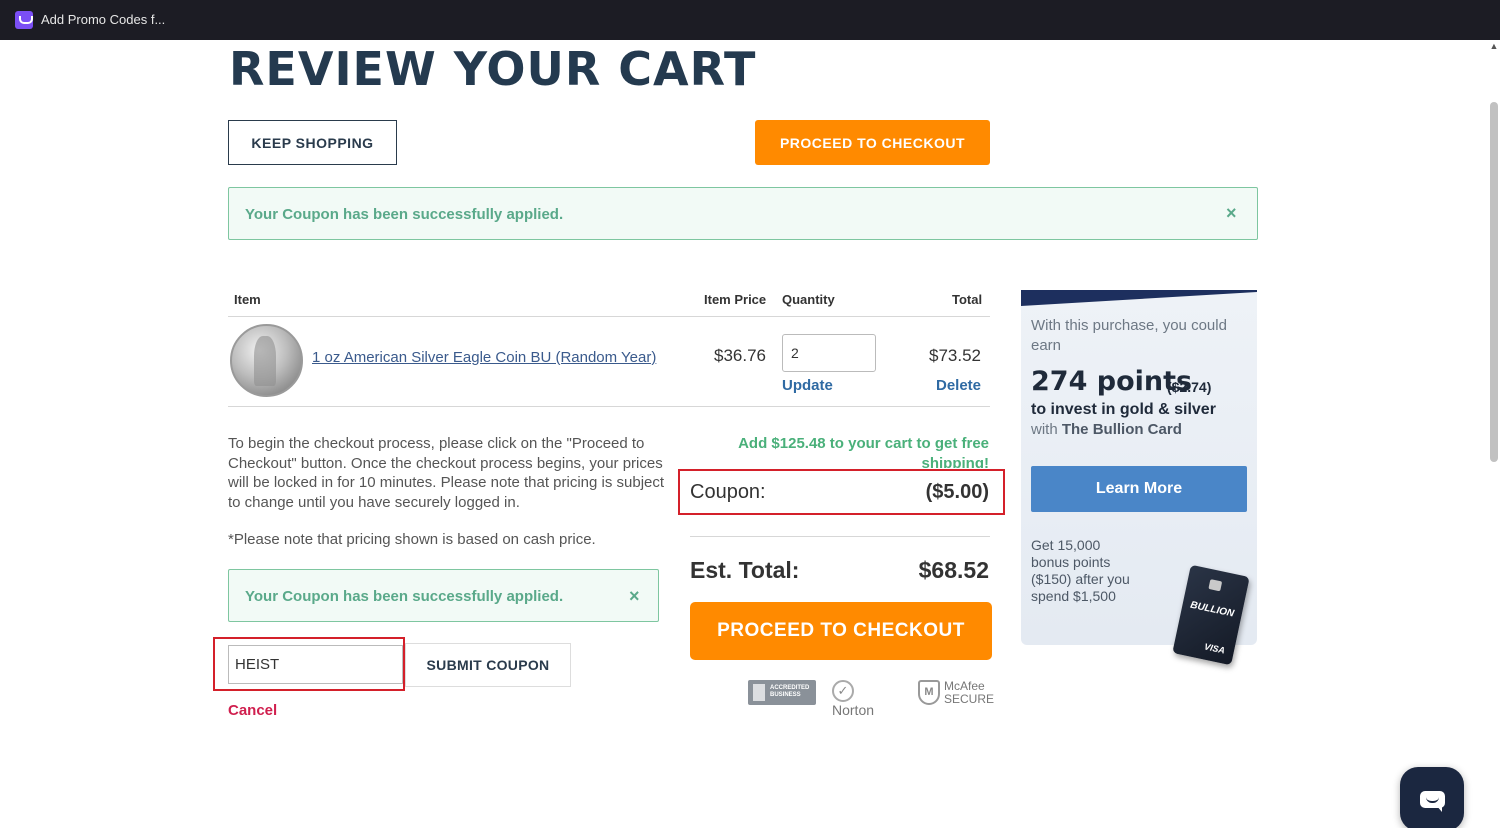  Describe the element at coordinates (609, 316) in the screenshot. I see `table-header-divider` at that location.